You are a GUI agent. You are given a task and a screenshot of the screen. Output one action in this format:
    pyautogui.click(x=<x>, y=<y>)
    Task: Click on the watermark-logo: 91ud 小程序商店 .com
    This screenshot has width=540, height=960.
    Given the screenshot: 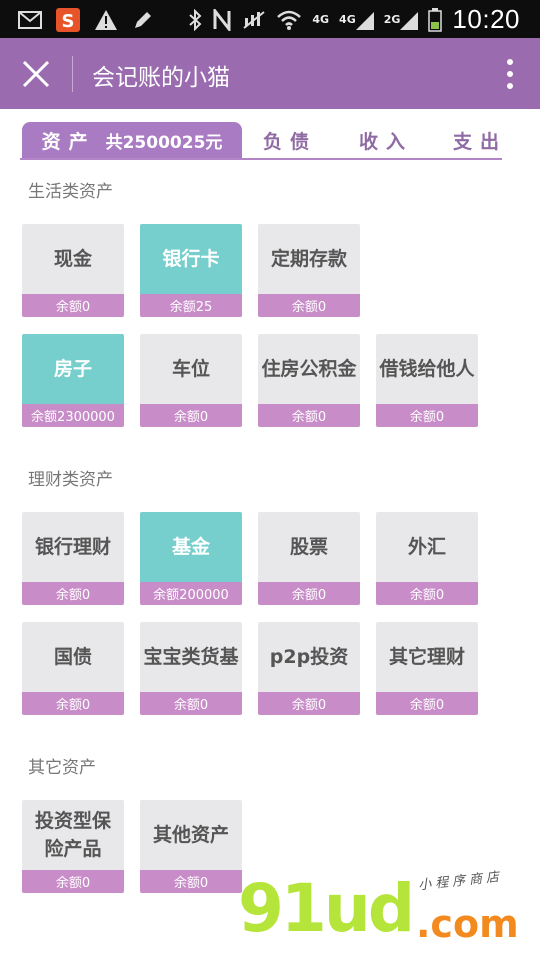 What is the action you would take?
    pyautogui.click(x=388, y=915)
    